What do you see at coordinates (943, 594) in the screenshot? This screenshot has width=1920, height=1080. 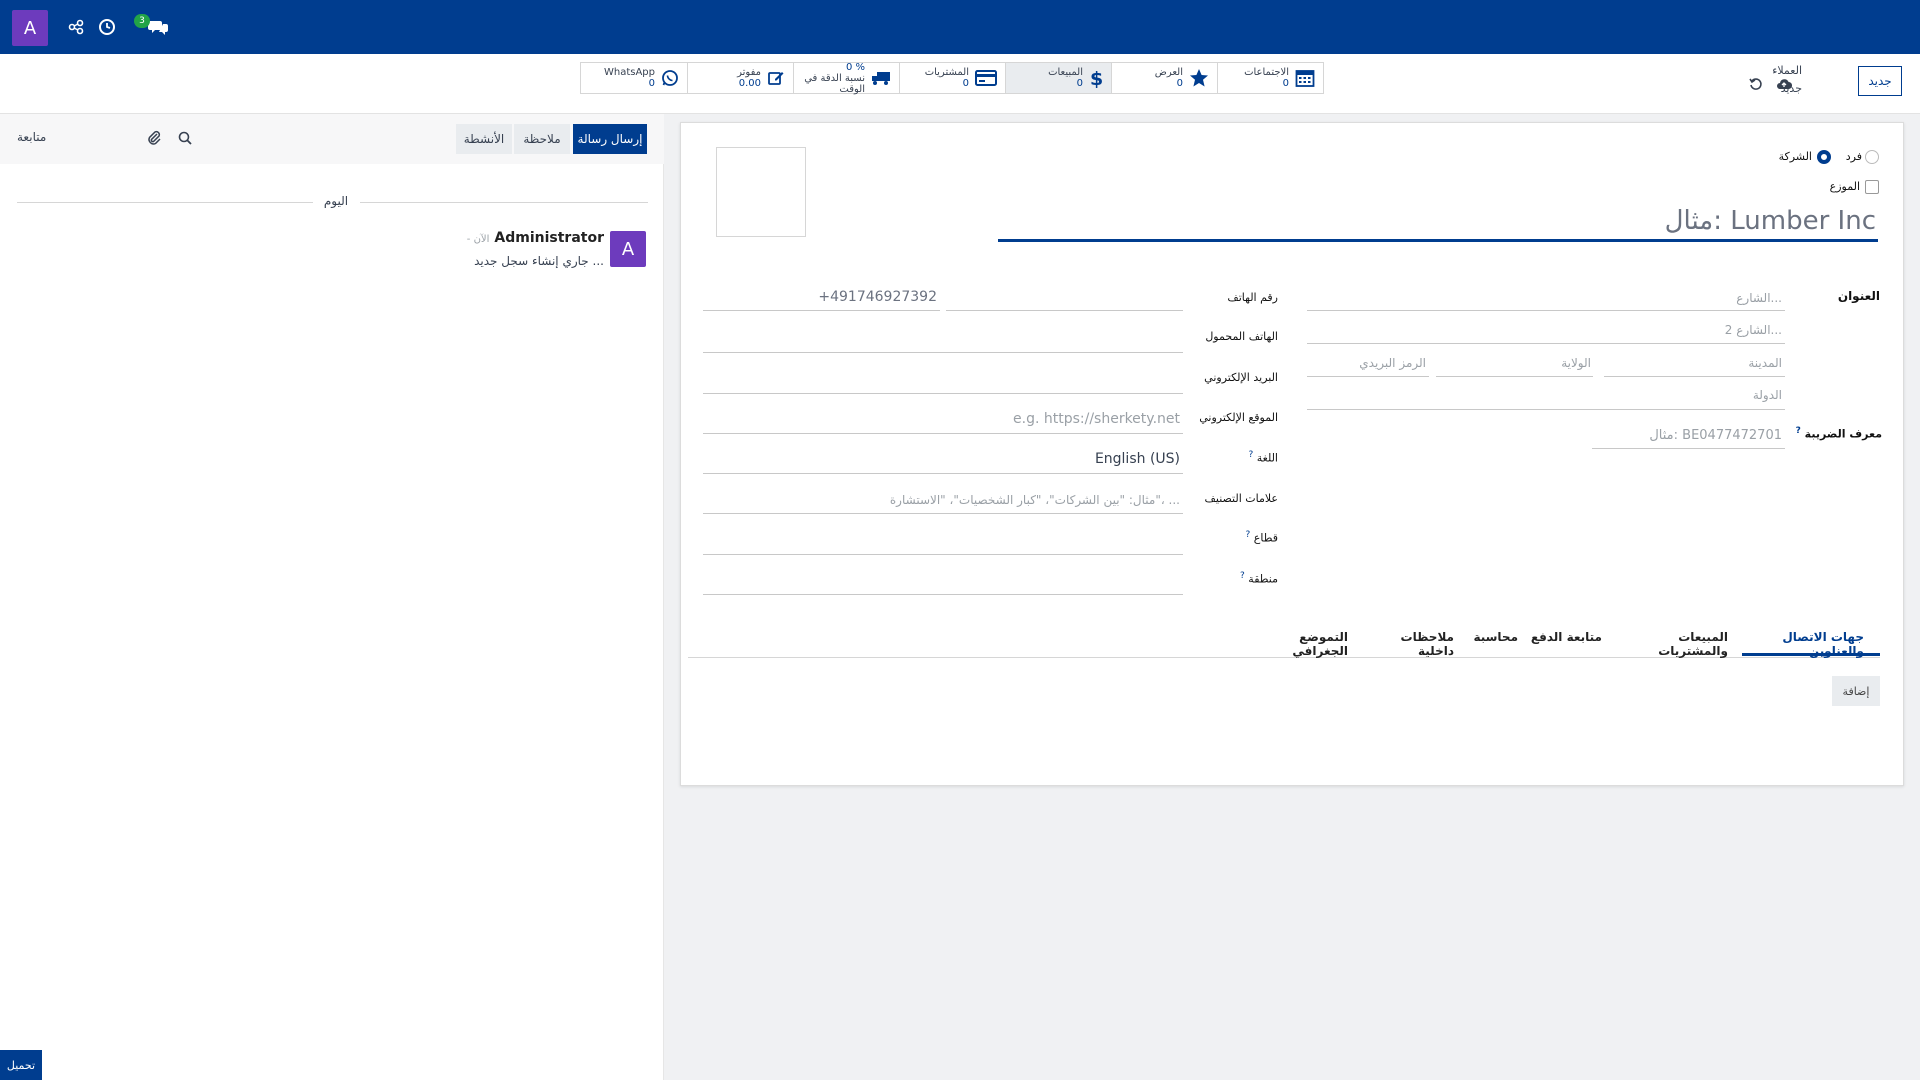 I see `region-input` at bounding box center [943, 594].